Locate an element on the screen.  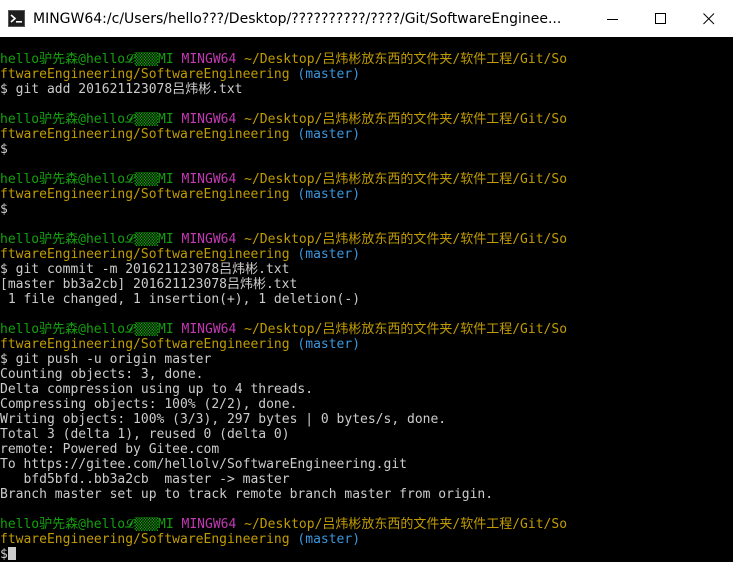
maximize-button is located at coordinates (661, 18).